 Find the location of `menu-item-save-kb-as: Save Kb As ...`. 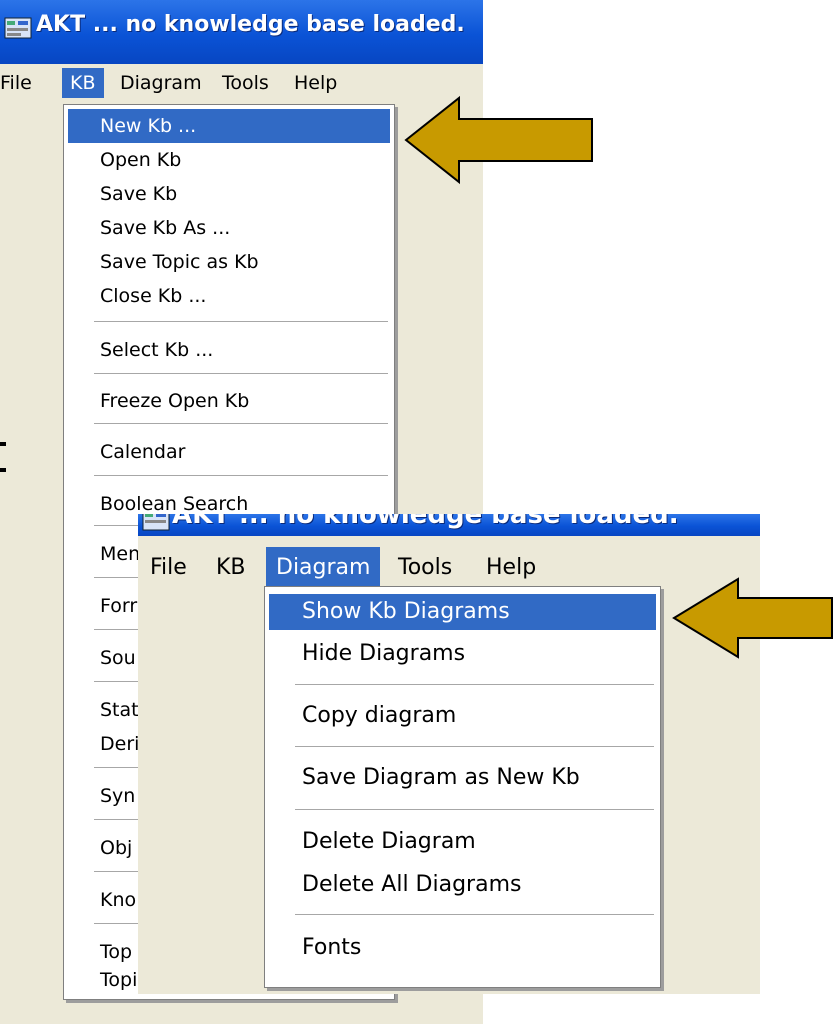

menu-item-save-kb-as: Save Kb As ... is located at coordinates (229, 228).